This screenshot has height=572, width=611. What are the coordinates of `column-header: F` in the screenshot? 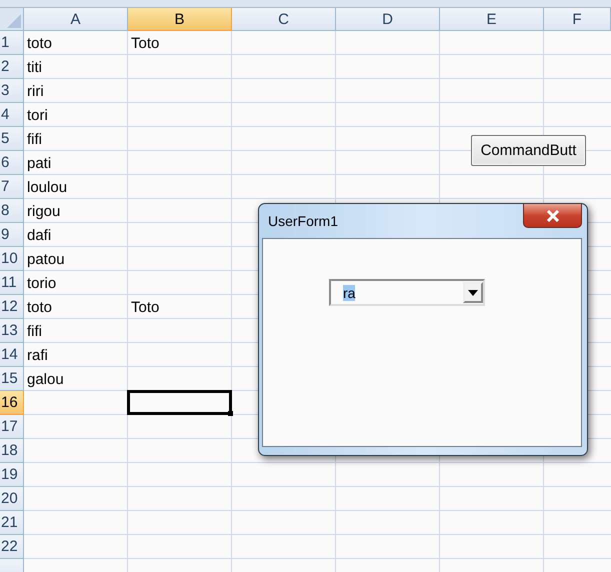 It's located at (577, 19).